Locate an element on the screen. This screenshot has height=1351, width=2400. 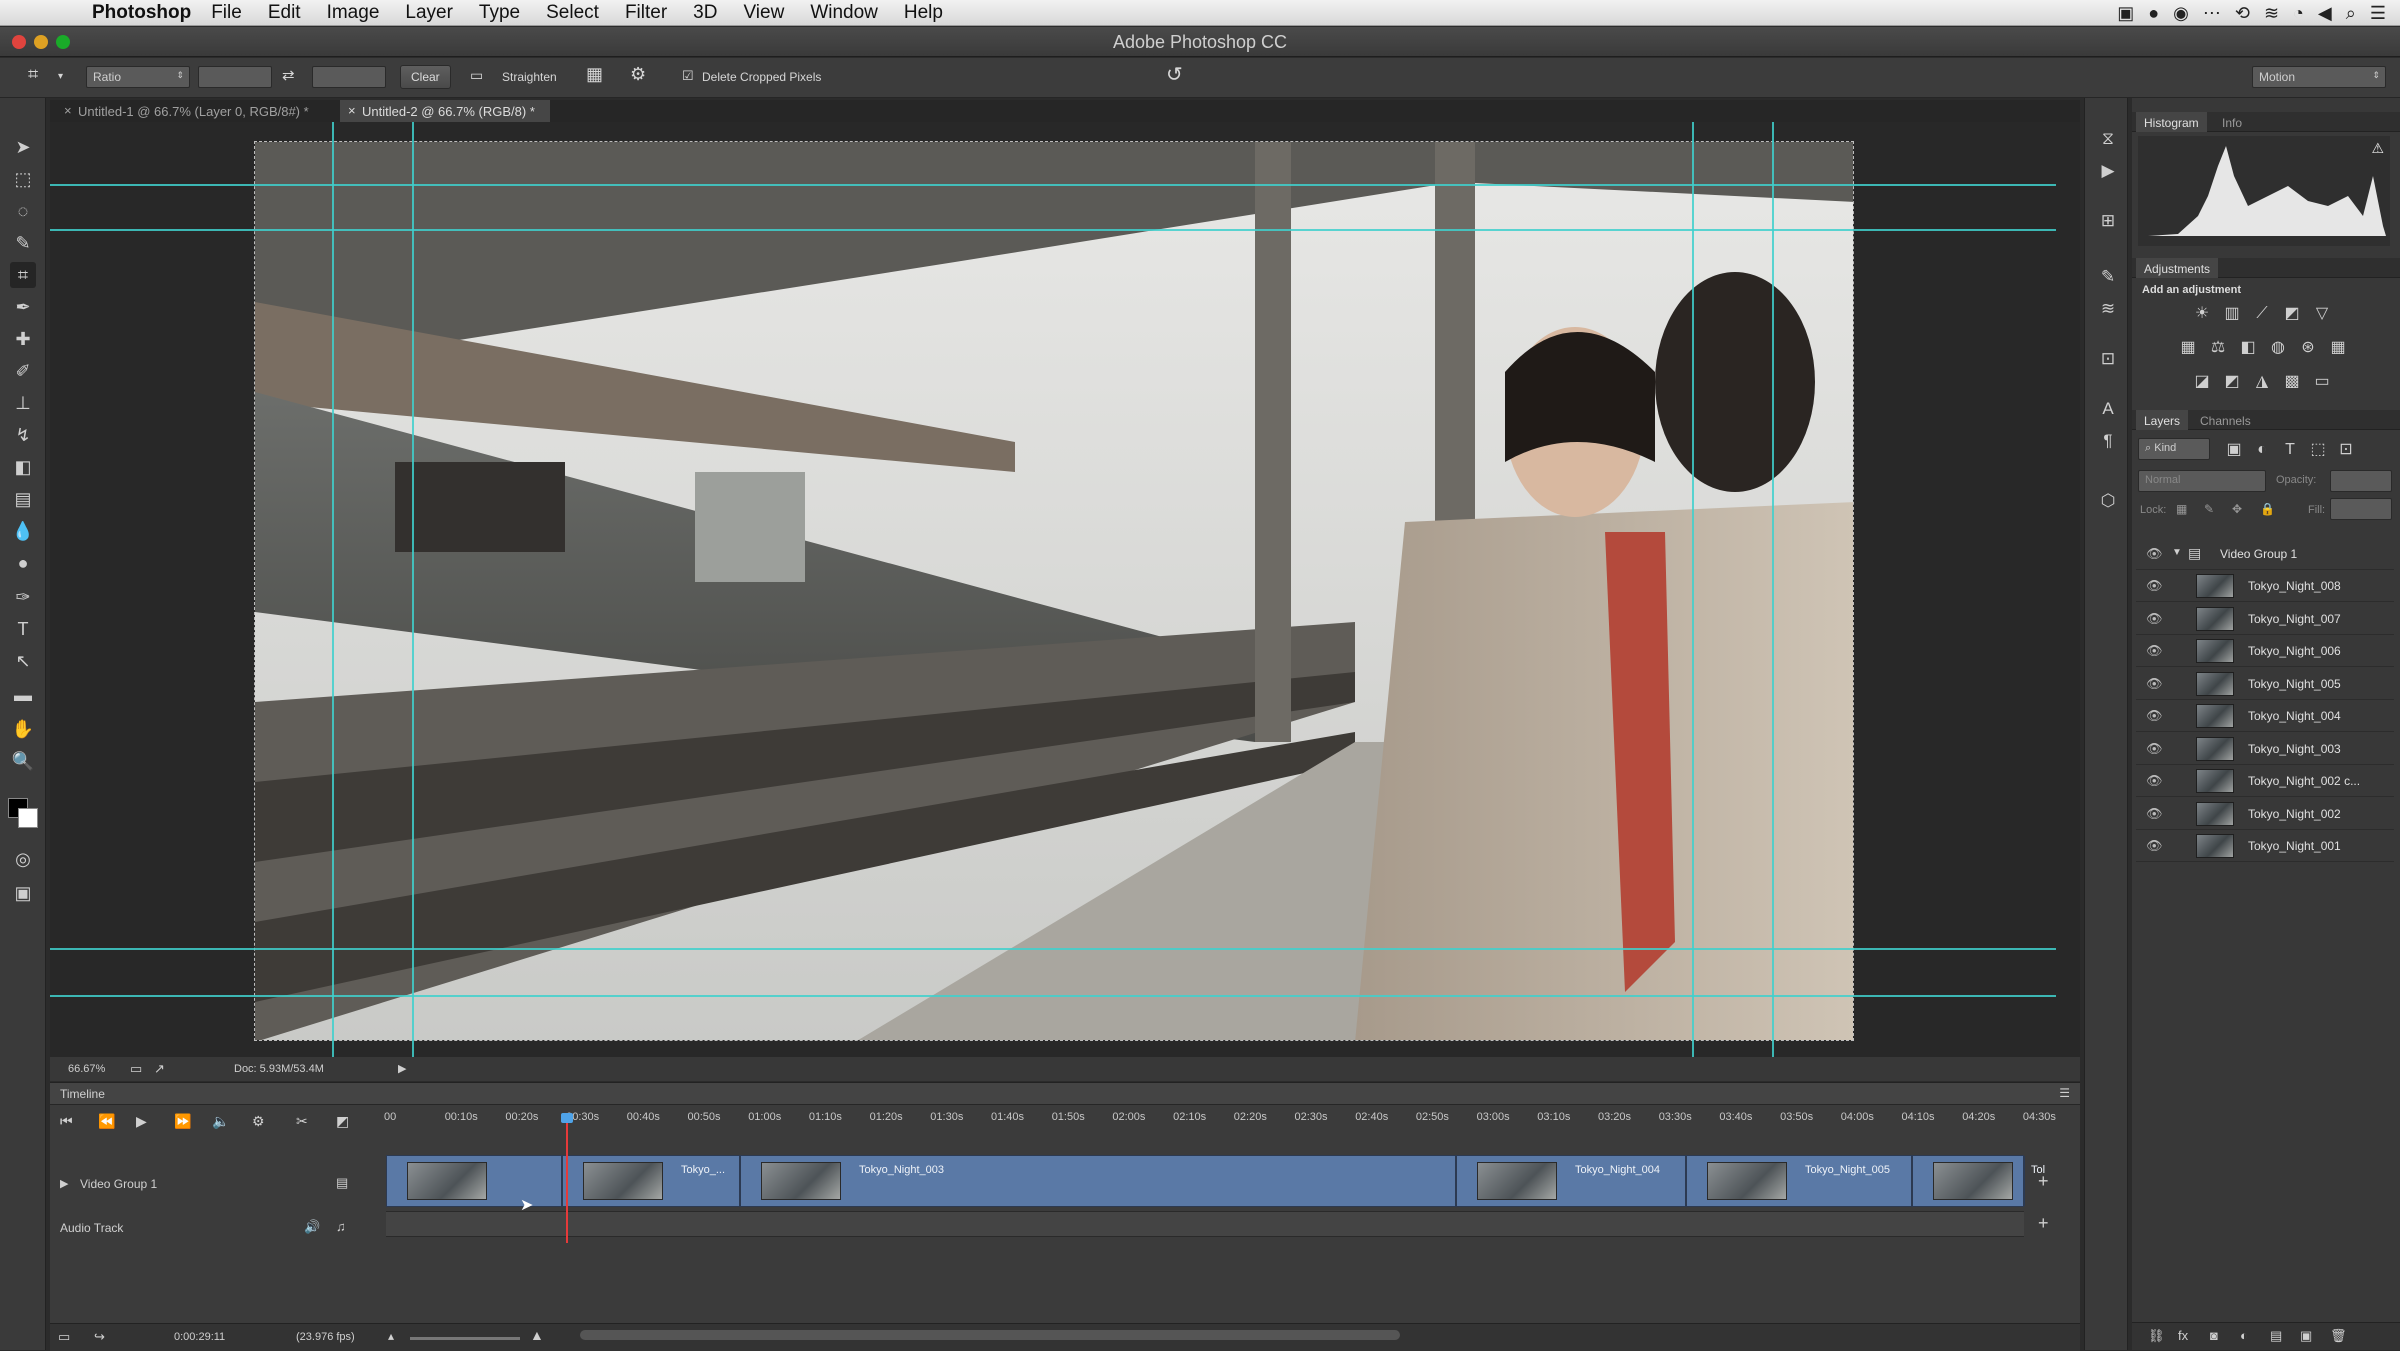
timeline-scrollbar is located at coordinates (990, 1335).